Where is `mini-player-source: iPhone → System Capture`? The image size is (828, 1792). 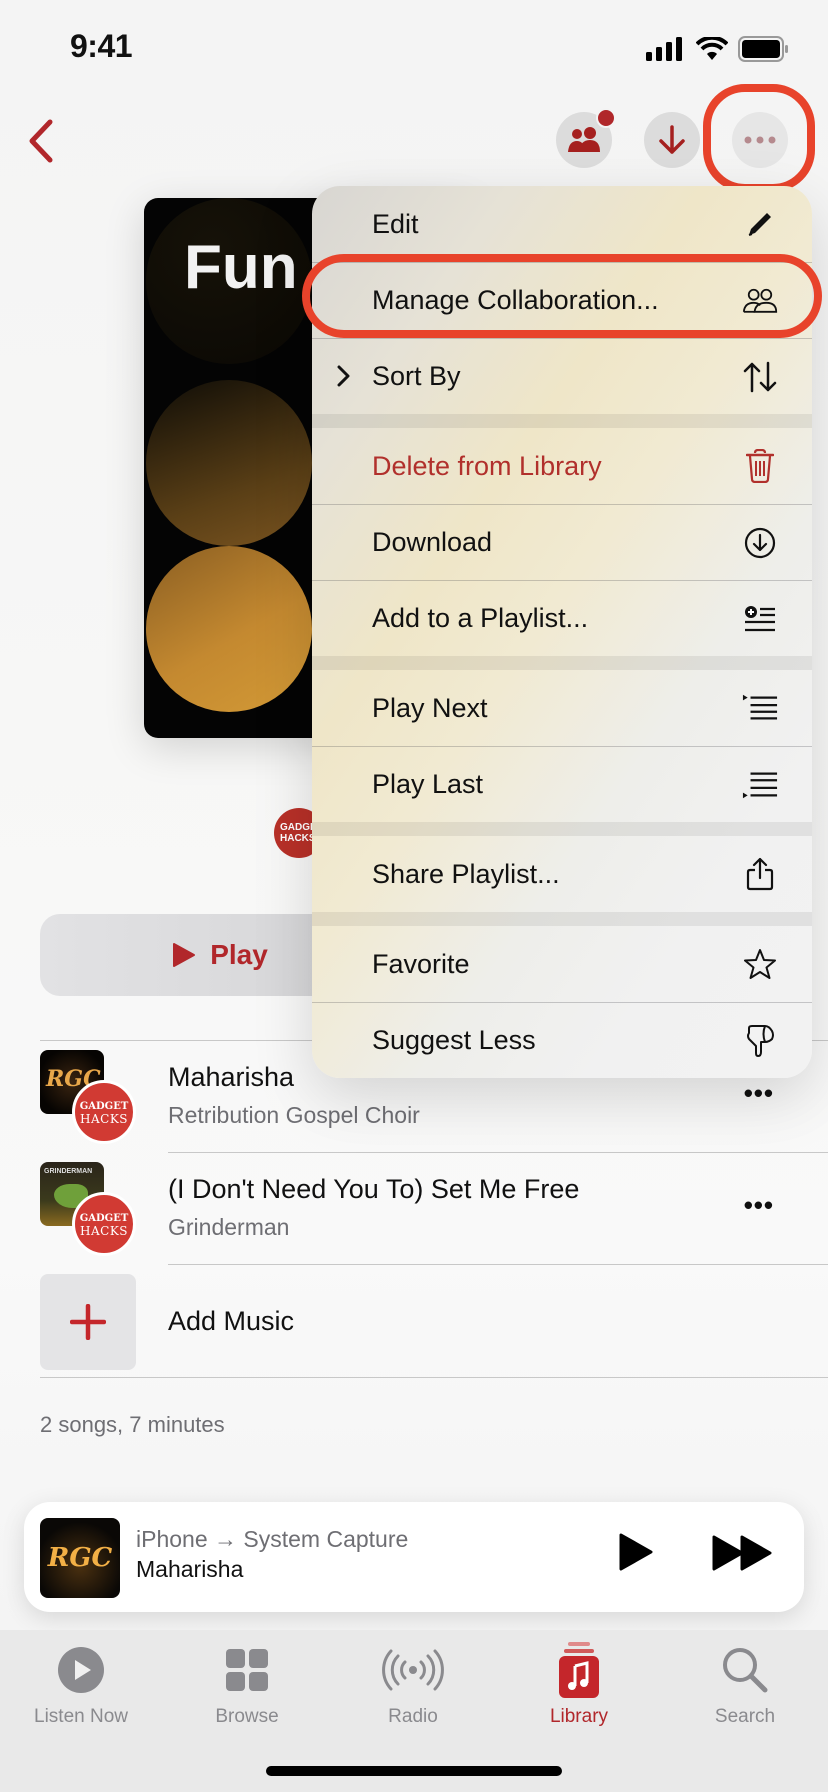 mini-player-source: iPhone → System Capture is located at coordinates (272, 1539).